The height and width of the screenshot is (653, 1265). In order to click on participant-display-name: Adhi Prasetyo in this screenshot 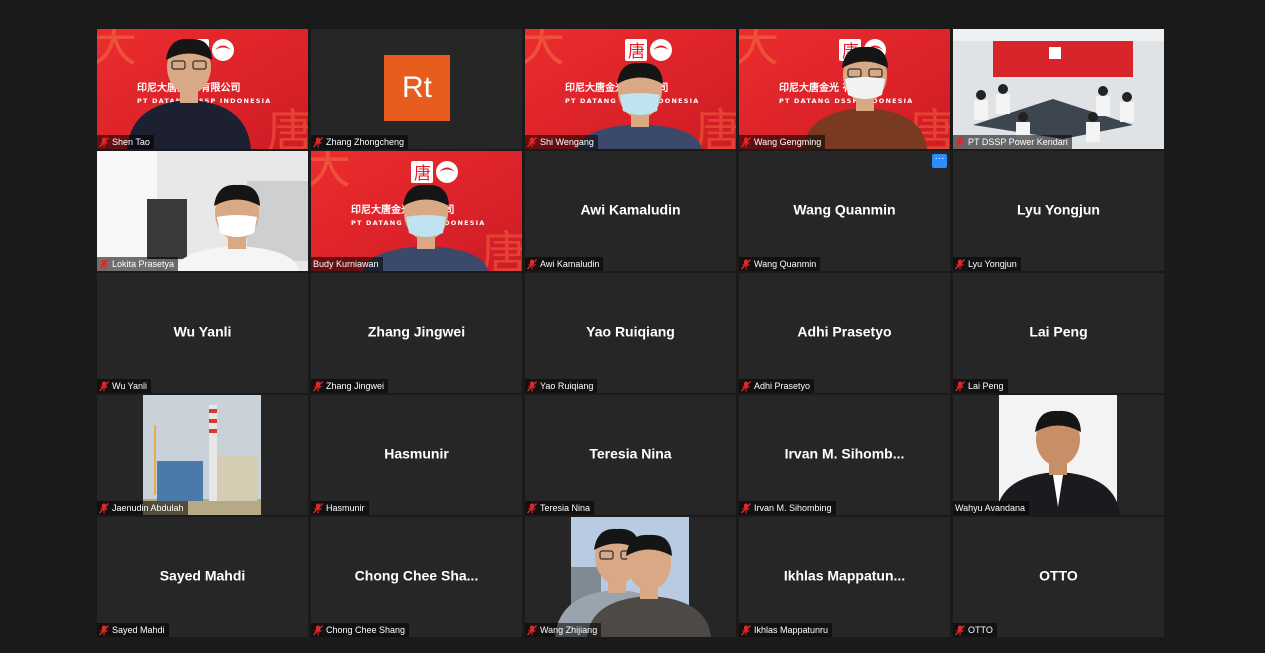, I will do `click(844, 331)`.